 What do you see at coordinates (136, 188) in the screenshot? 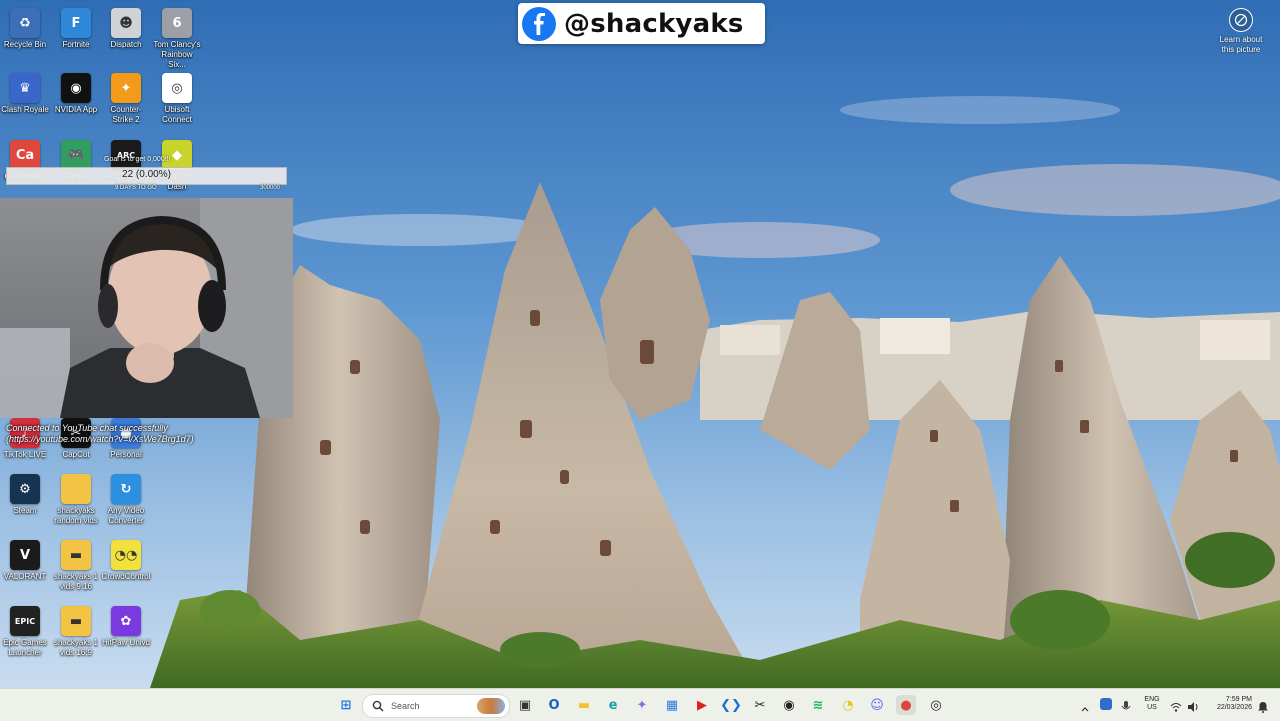
I see `goal-days-left: 9 DAYS TO GO` at bounding box center [136, 188].